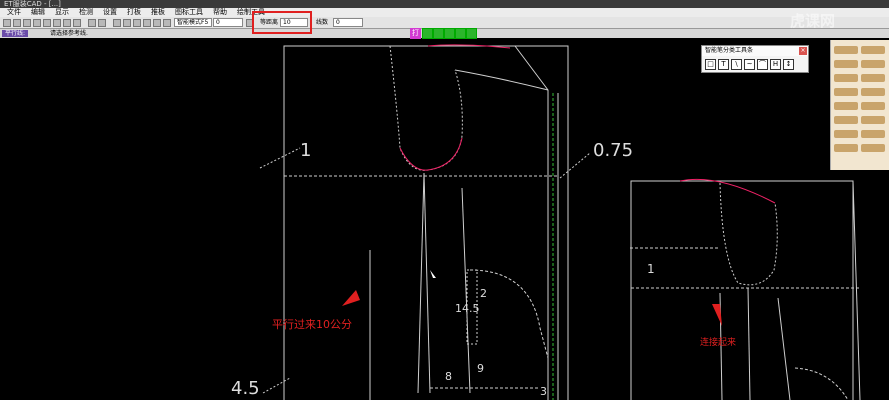 This screenshot has width=889, height=400. I want to click on menu-view: 显示, so click(62, 12).